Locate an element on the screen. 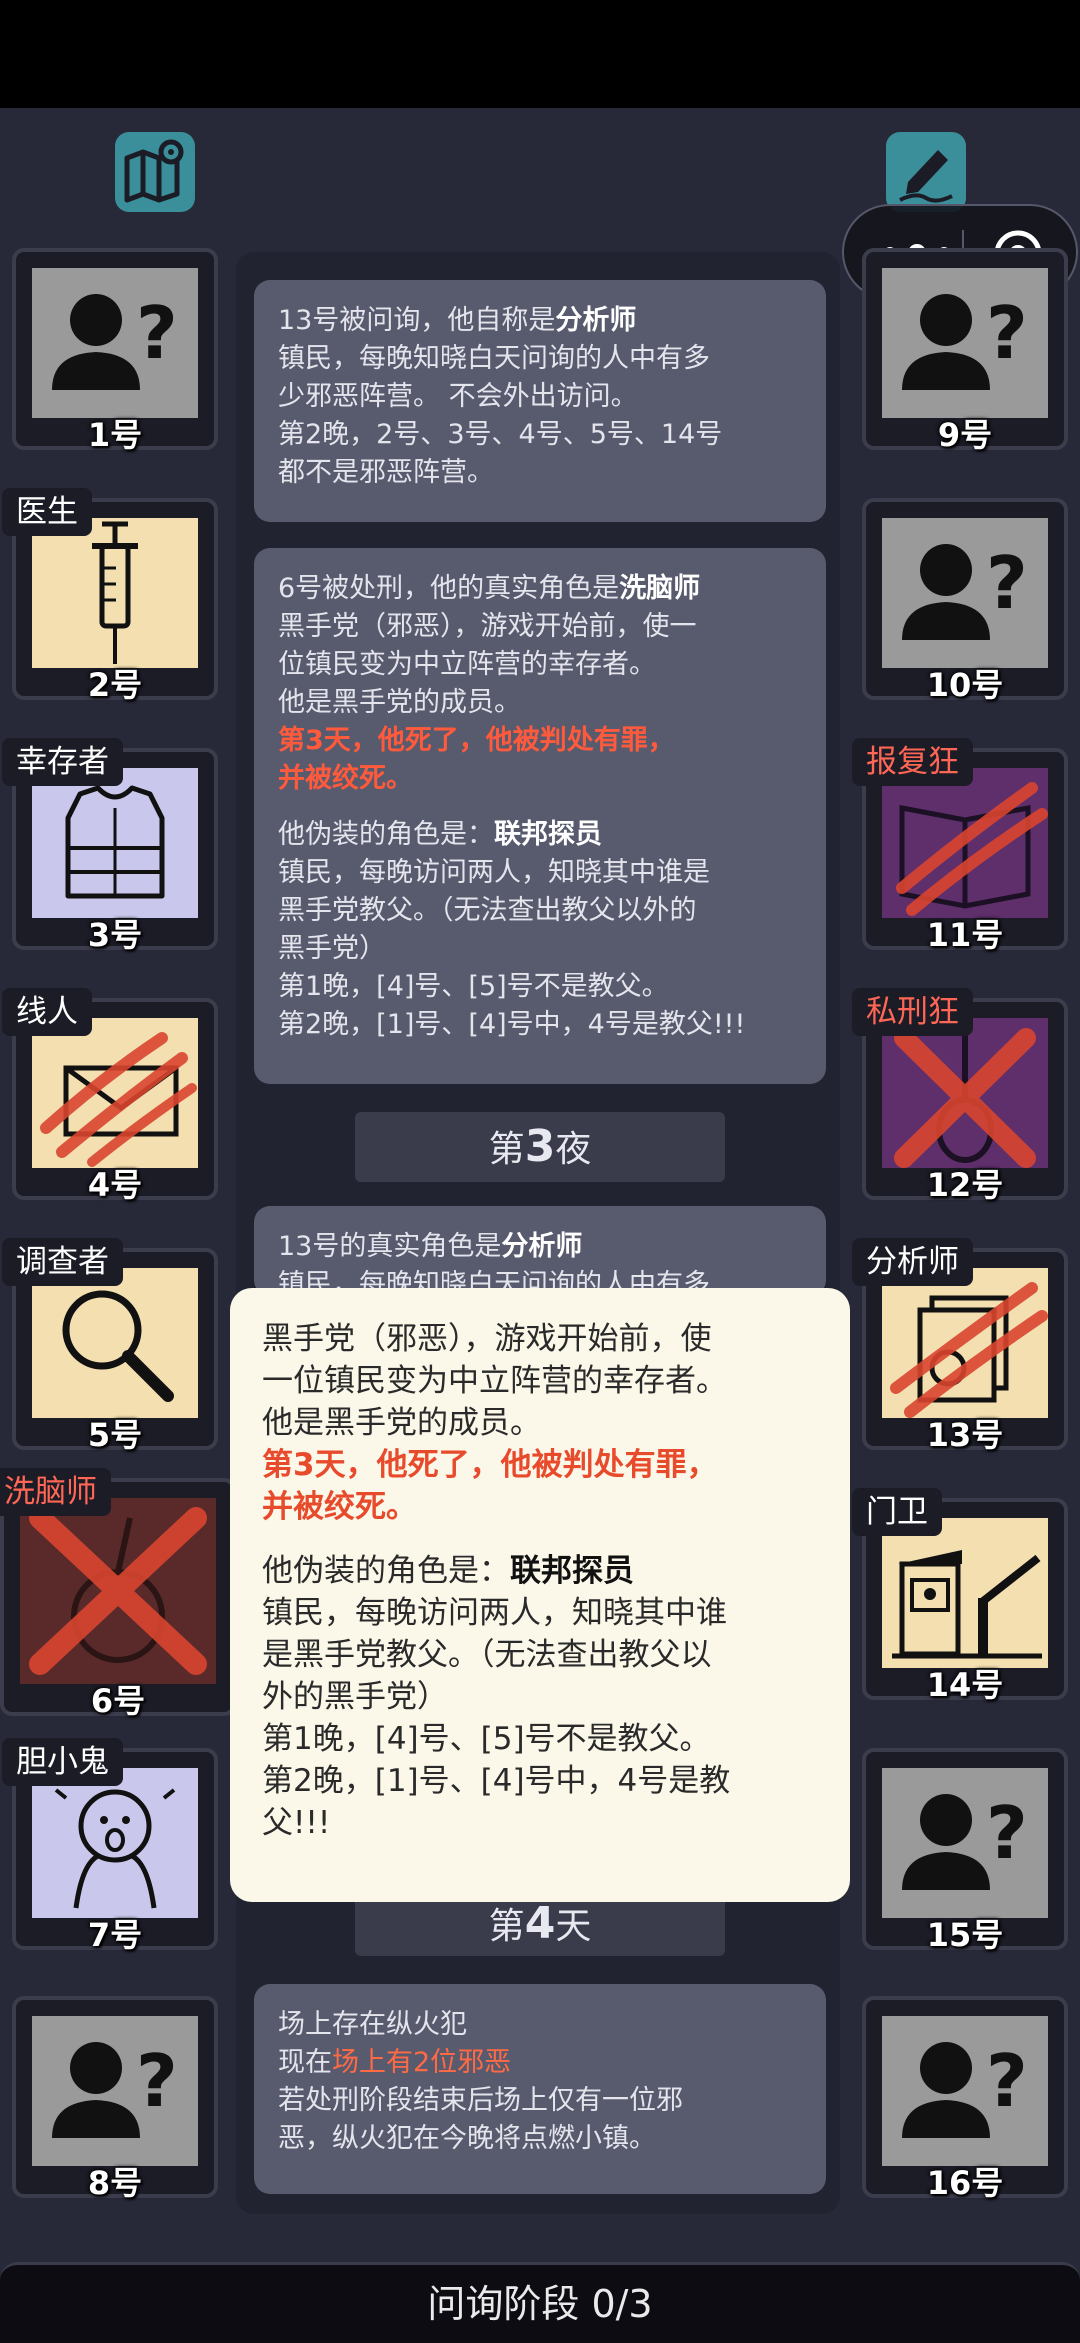 The image size is (1080, 2343). documents-icon is located at coordinates (969, 1350).